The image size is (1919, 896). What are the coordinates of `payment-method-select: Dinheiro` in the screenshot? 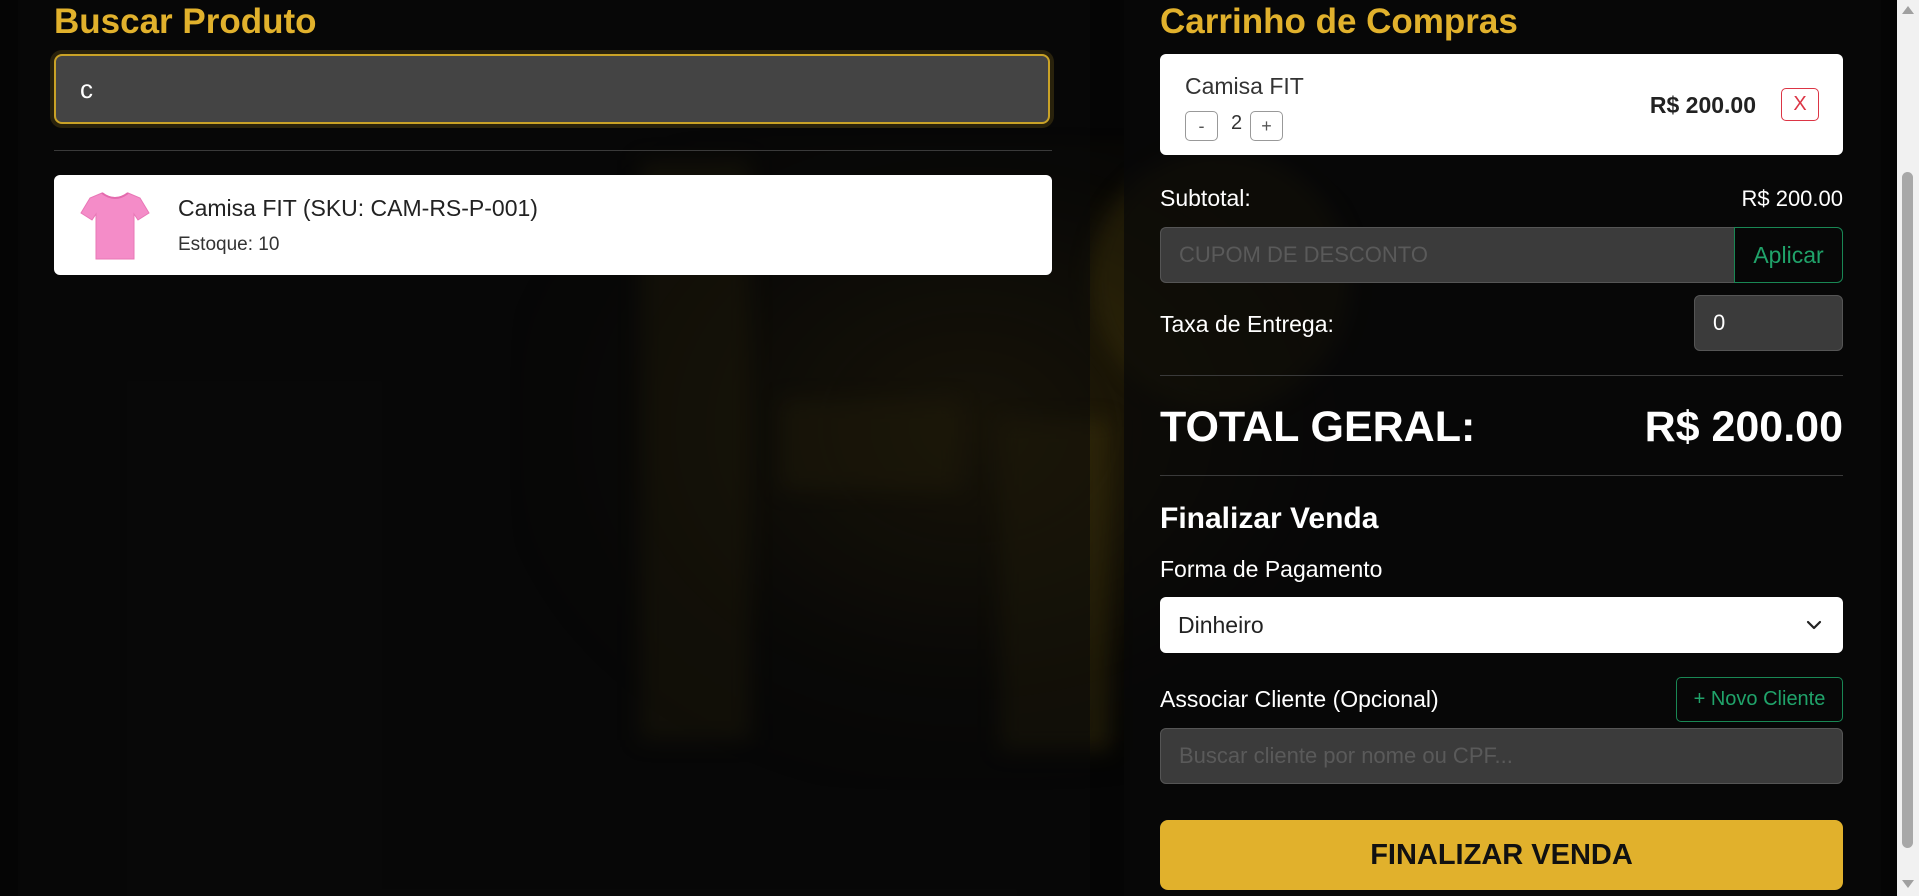 It's located at (1501, 625).